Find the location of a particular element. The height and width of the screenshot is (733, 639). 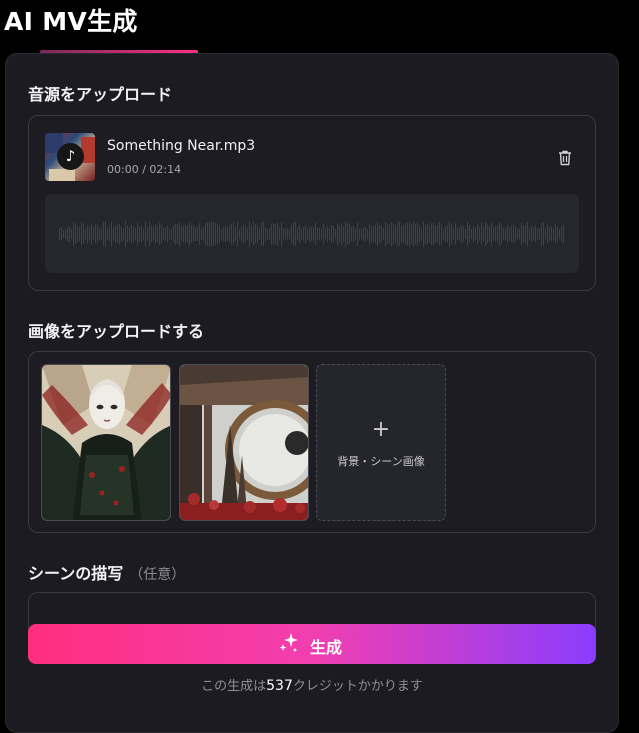

delete-audio-button is located at coordinates (565, 158).